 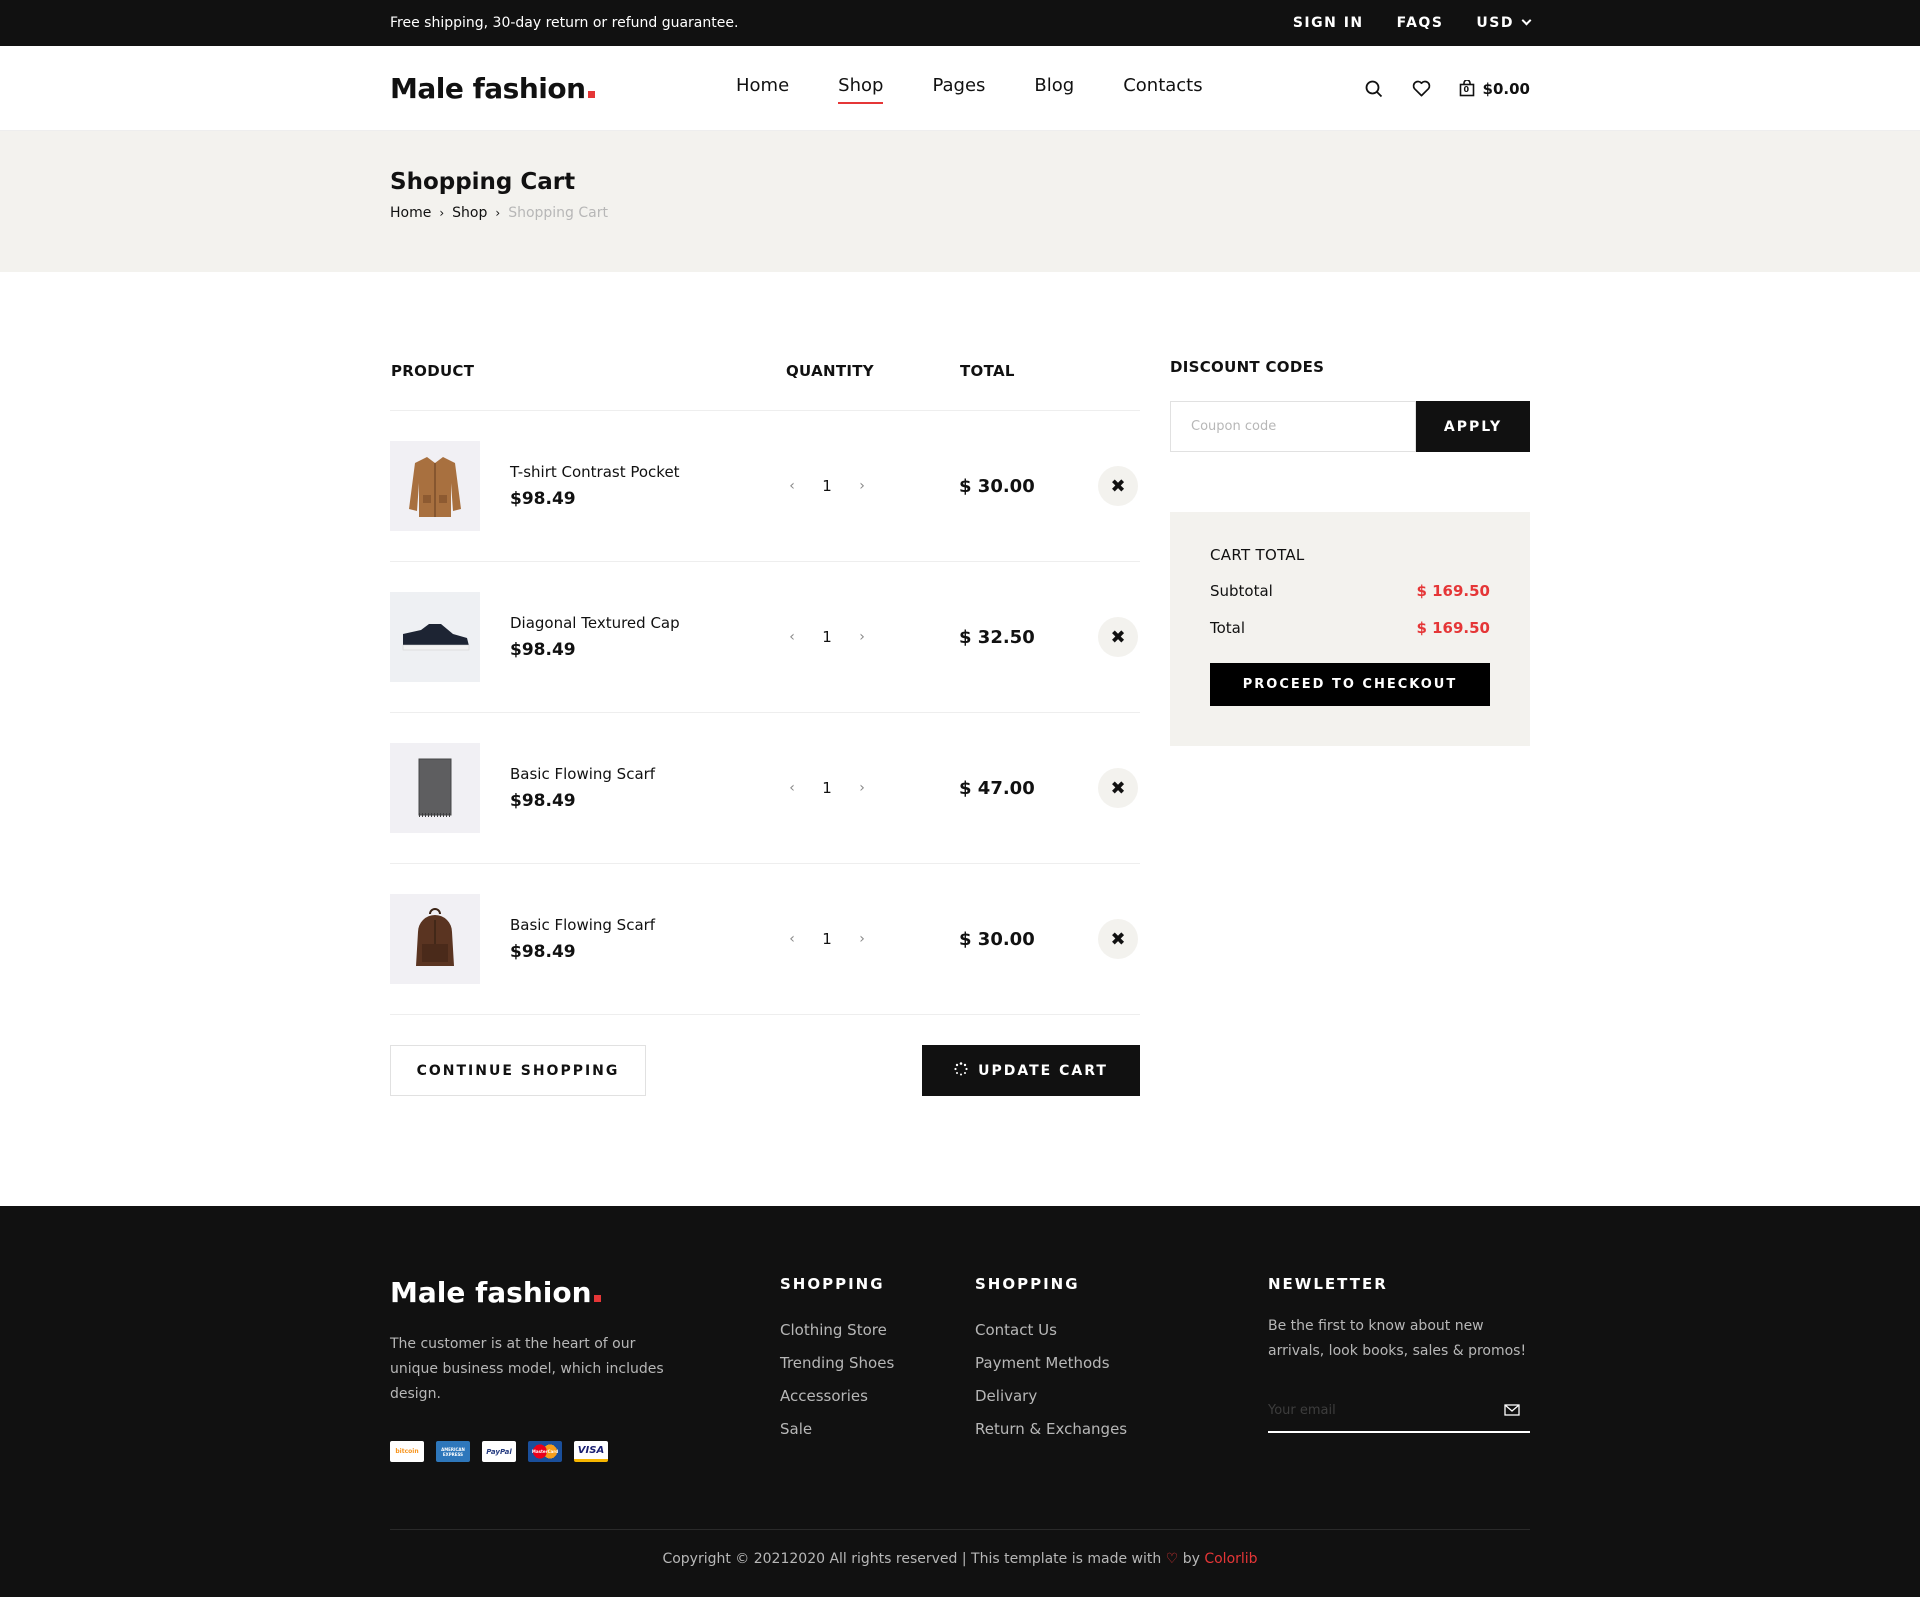 I want to click on footer-link-contact-us: Contact Us, so click(x=1121, y=1330).